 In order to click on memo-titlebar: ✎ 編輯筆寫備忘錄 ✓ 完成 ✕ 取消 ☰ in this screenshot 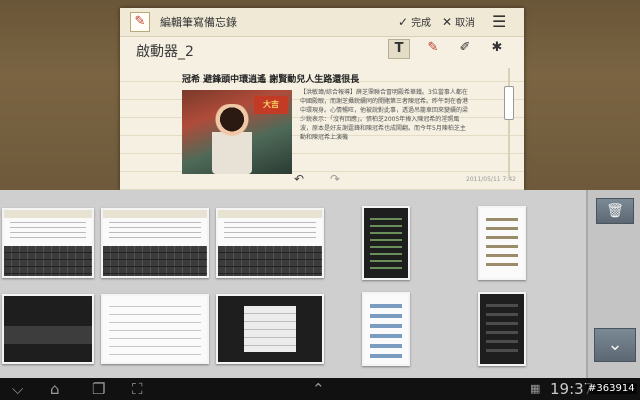, I will do `click(322, 22)`.